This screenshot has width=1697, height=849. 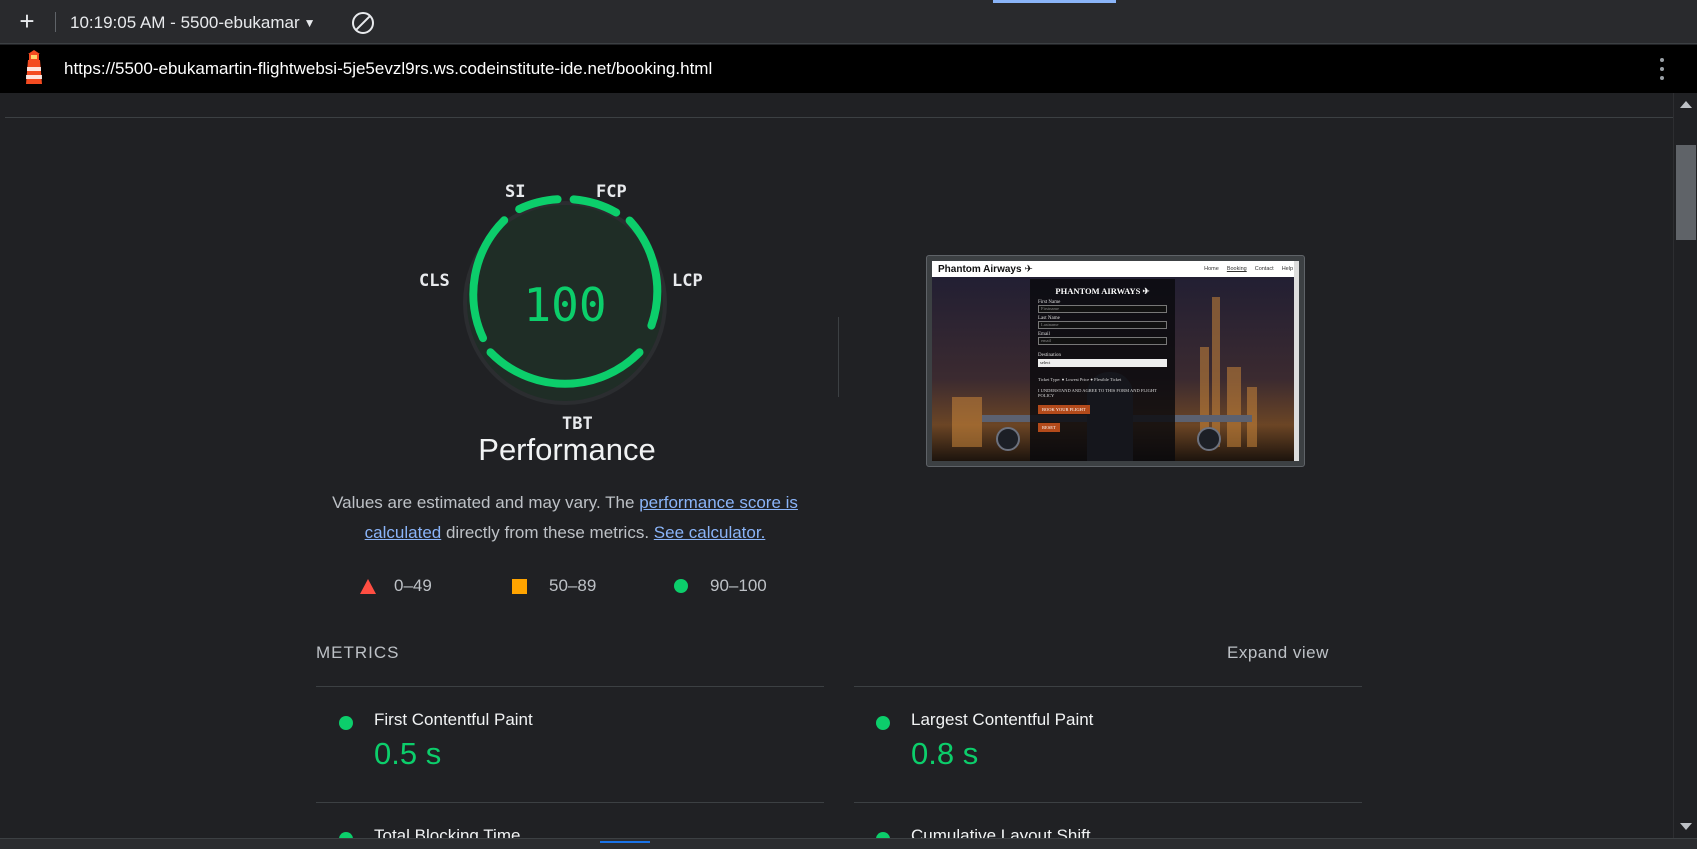 I want to click on scroll-up-arrow-icon, so click(x=1686, y=104).